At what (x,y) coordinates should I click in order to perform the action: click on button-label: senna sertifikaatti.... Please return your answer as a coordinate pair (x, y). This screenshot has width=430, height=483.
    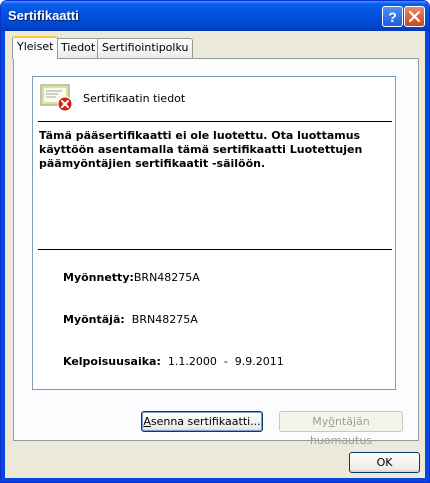
    Looking at the image, I should click on (205, 421).